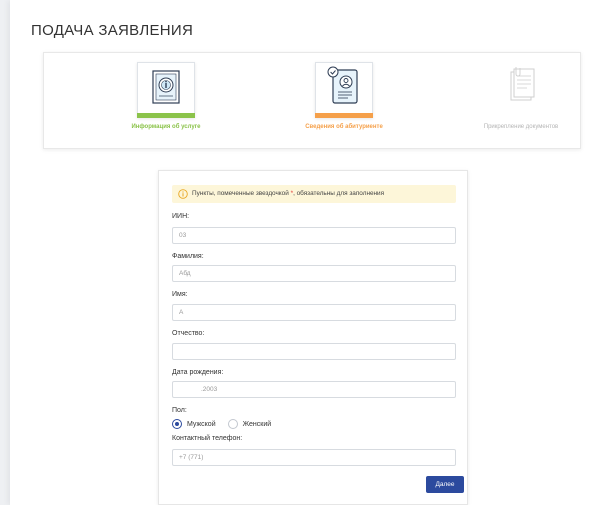 This screenshot has width=606, height=505. I want to click on patronymic-label: Отчество:, so click(188, 333).